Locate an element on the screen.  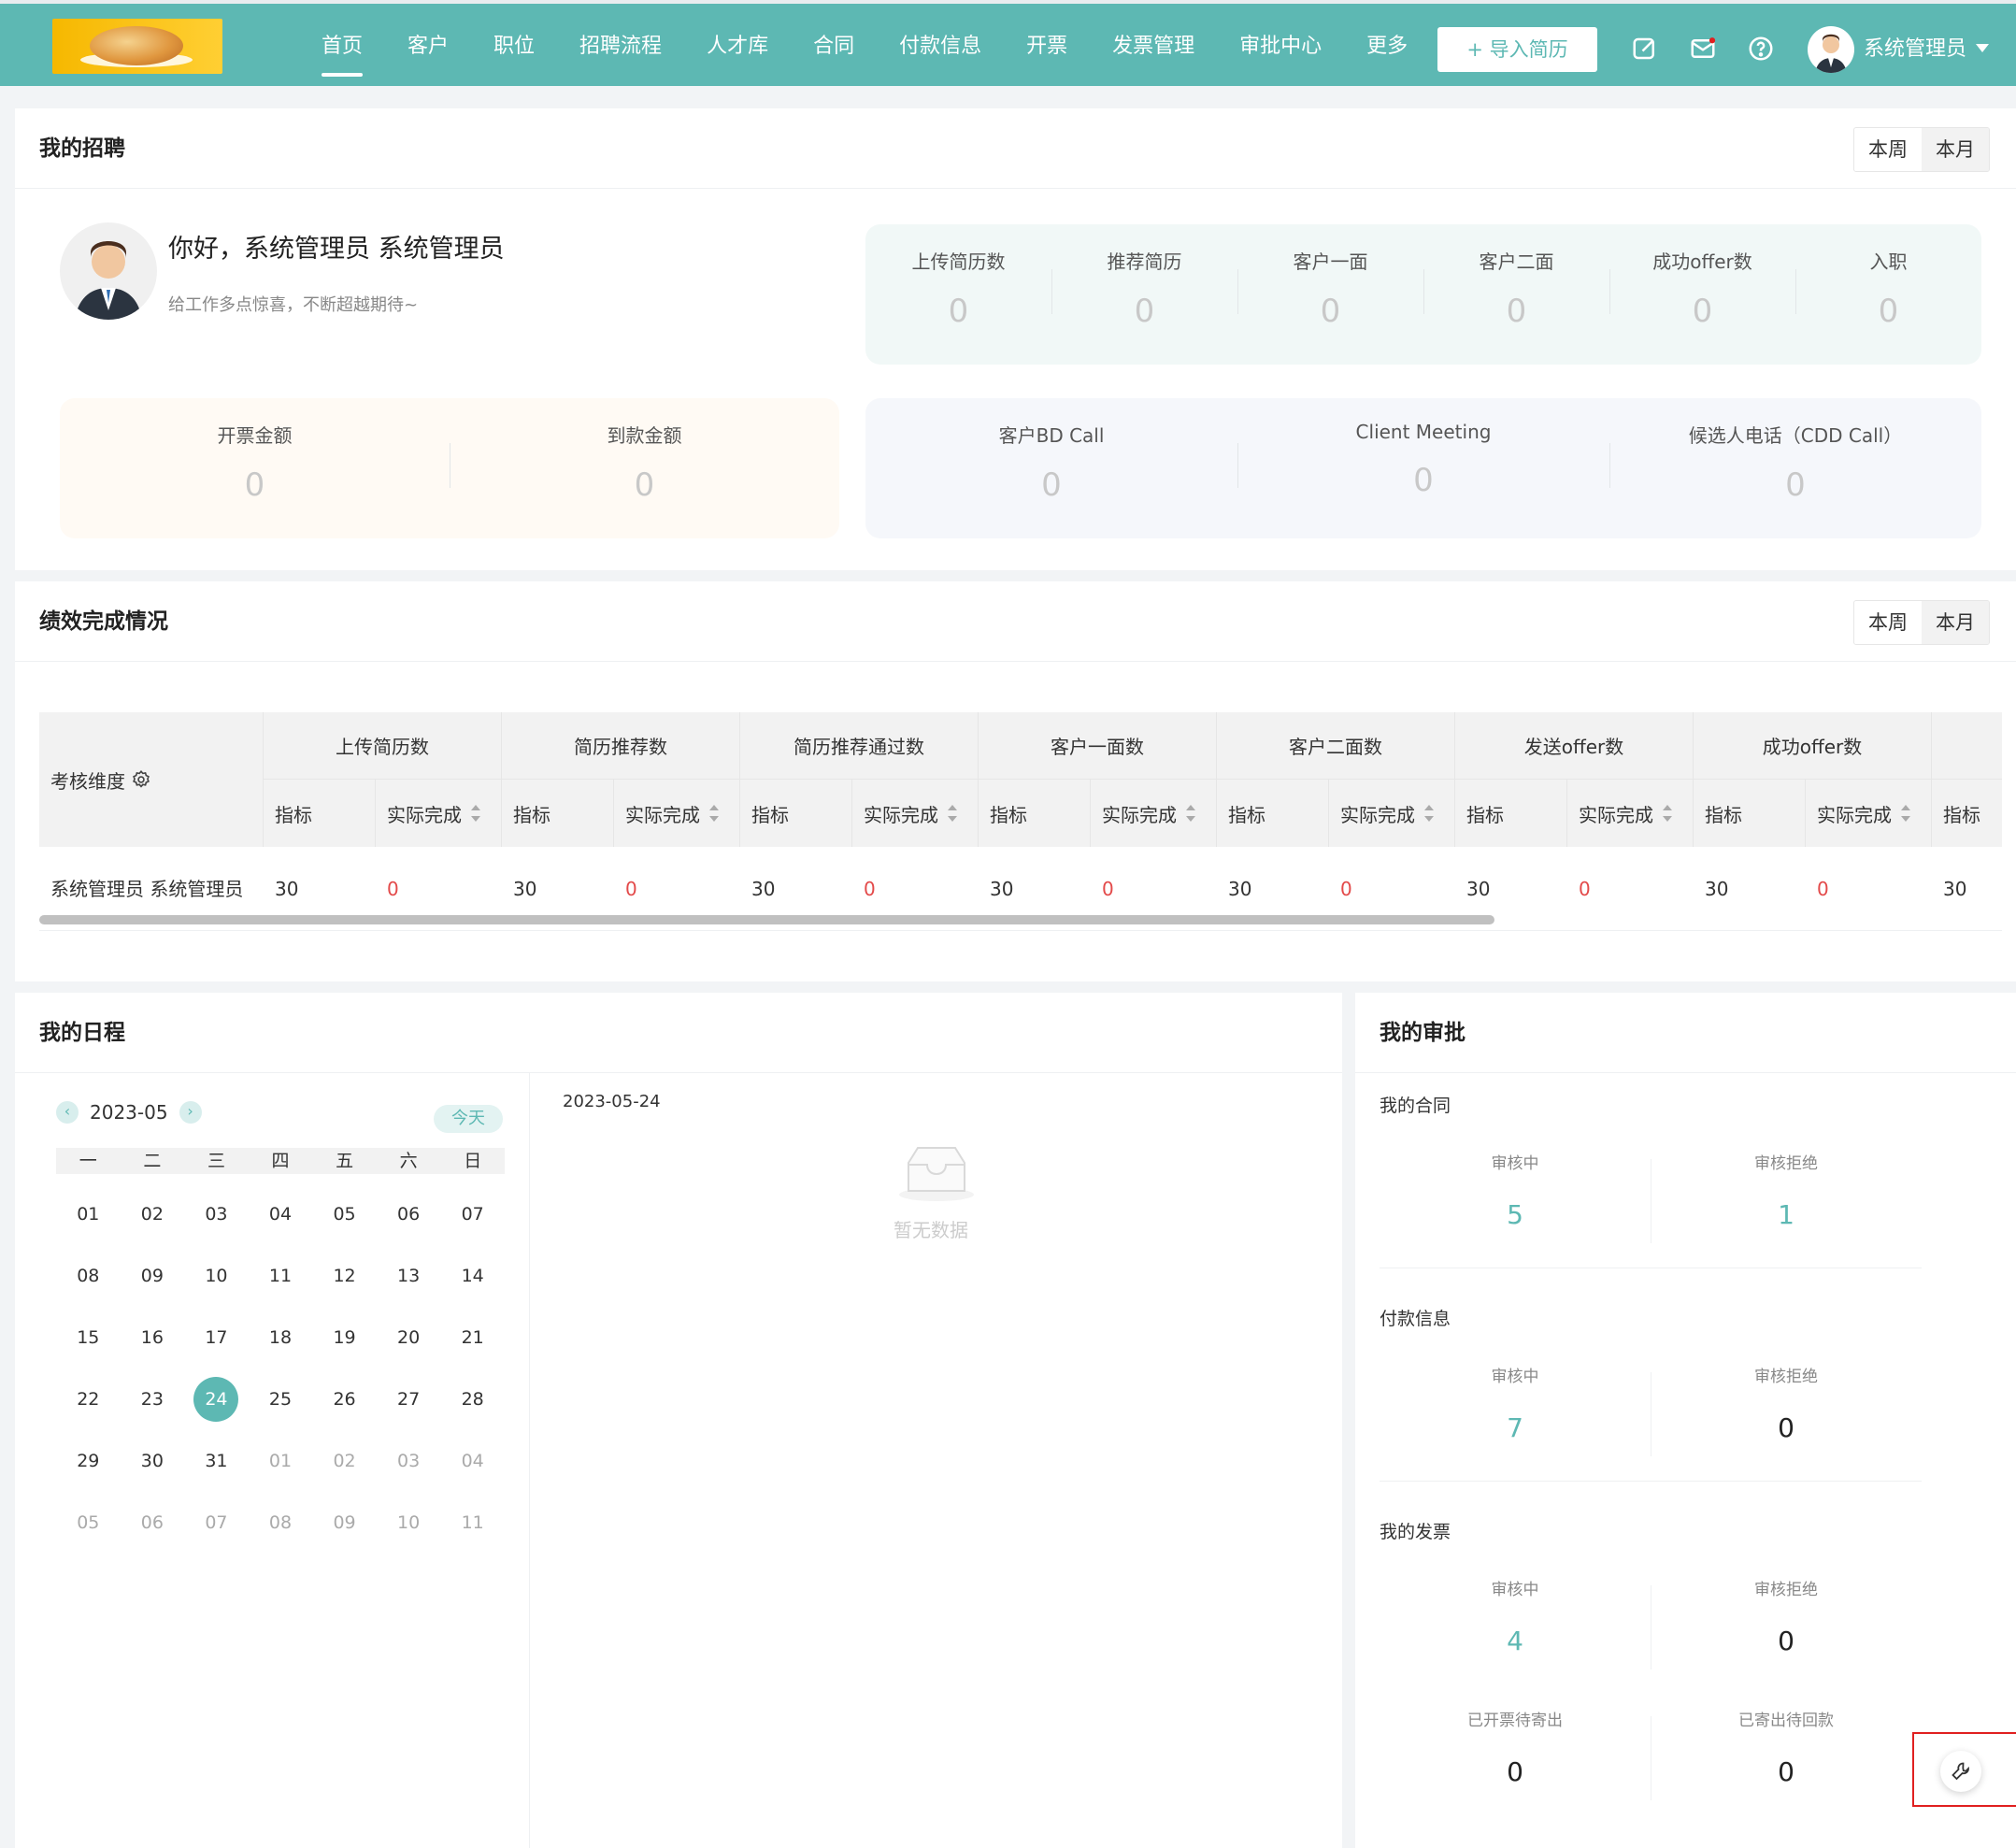
invoice-rejected: 审核拒绝 0 is located at coordinates (1786, 1622).